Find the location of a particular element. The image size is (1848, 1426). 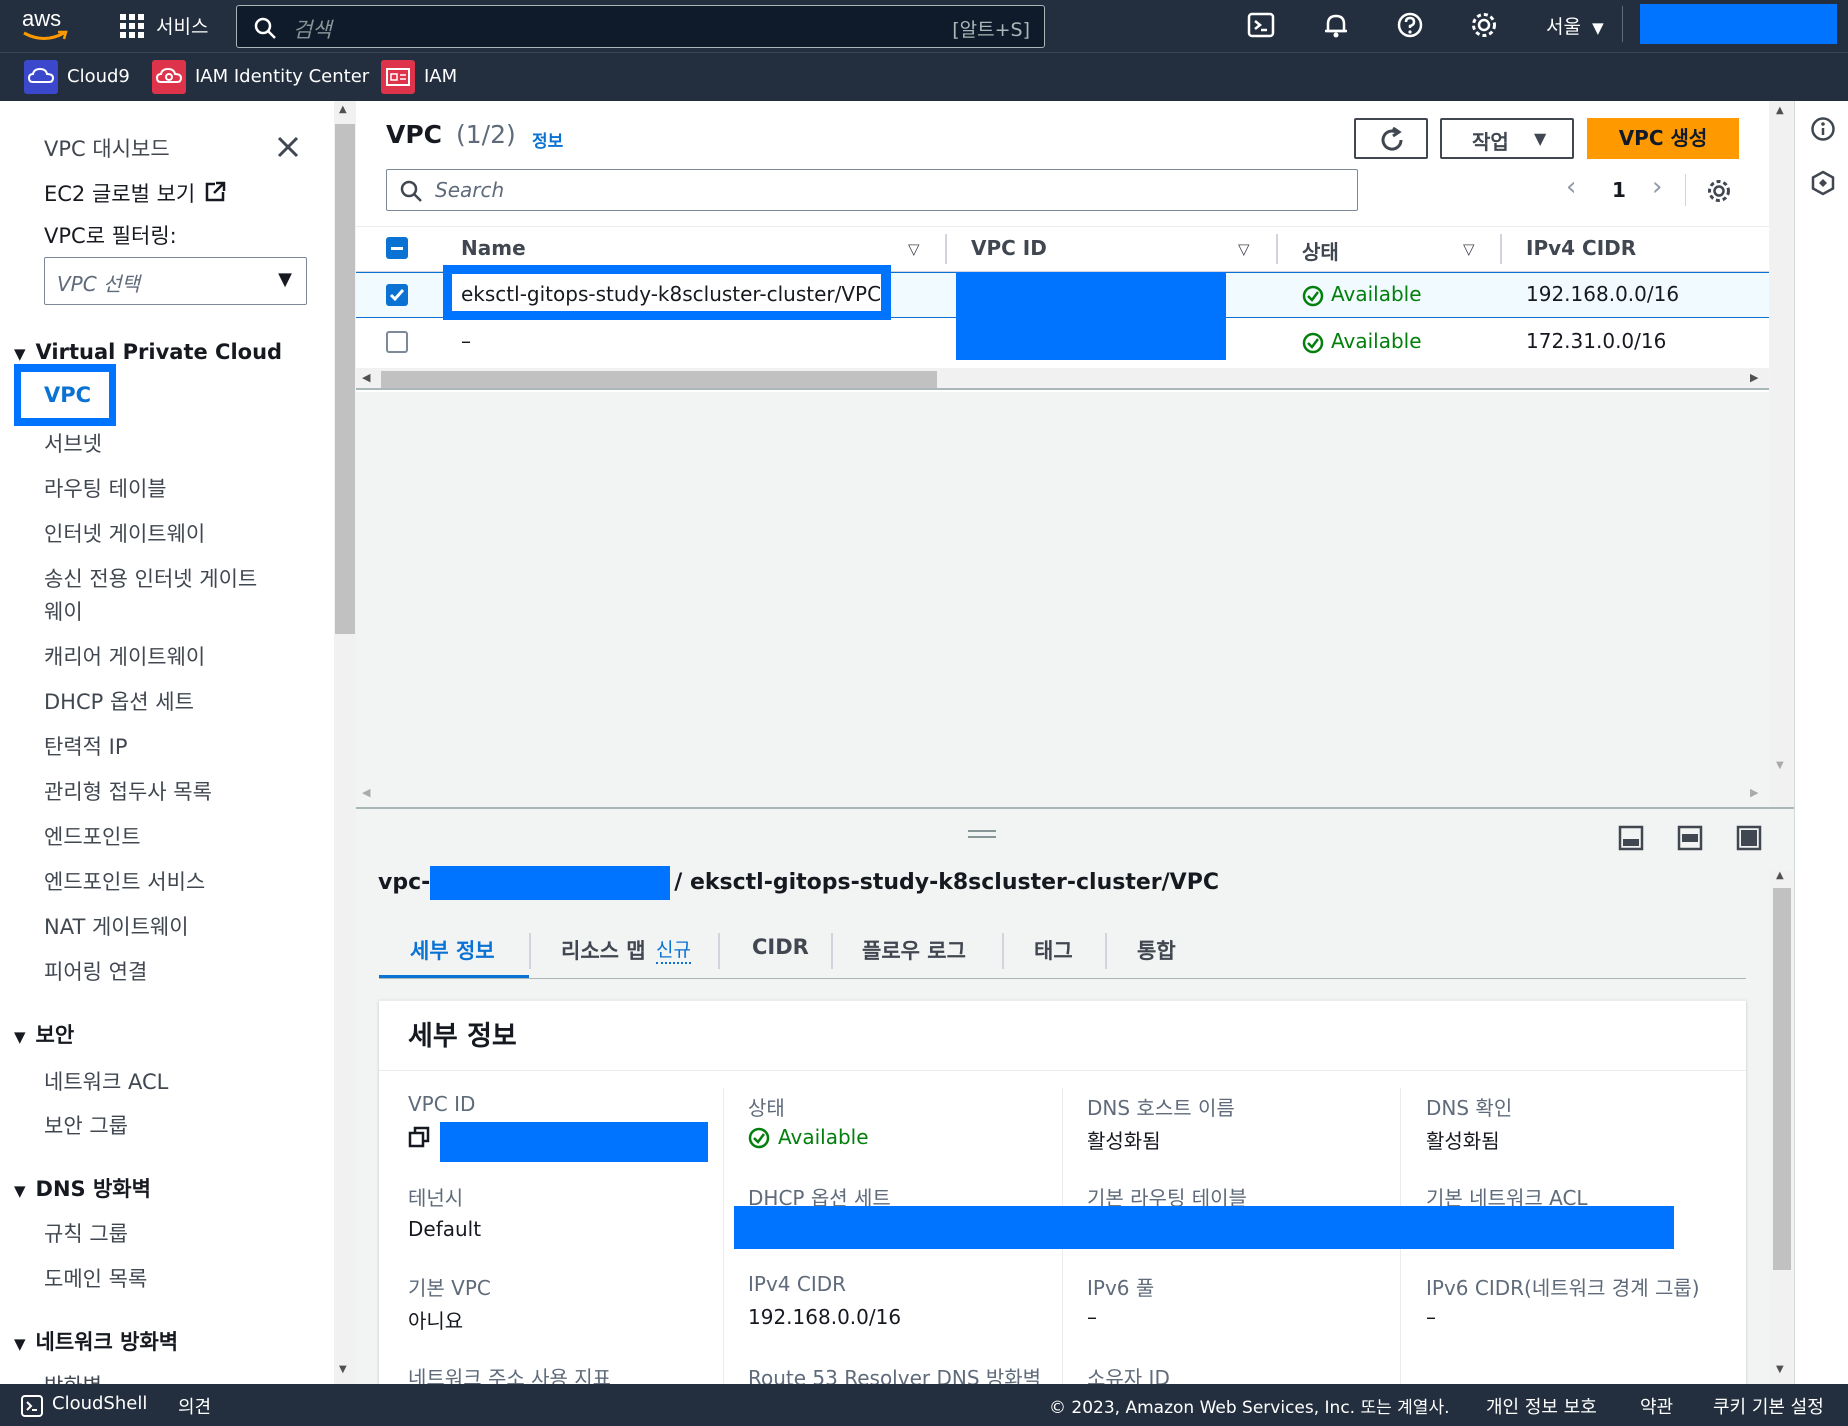

select-all-checkbox is located at coordinates (397, 248).